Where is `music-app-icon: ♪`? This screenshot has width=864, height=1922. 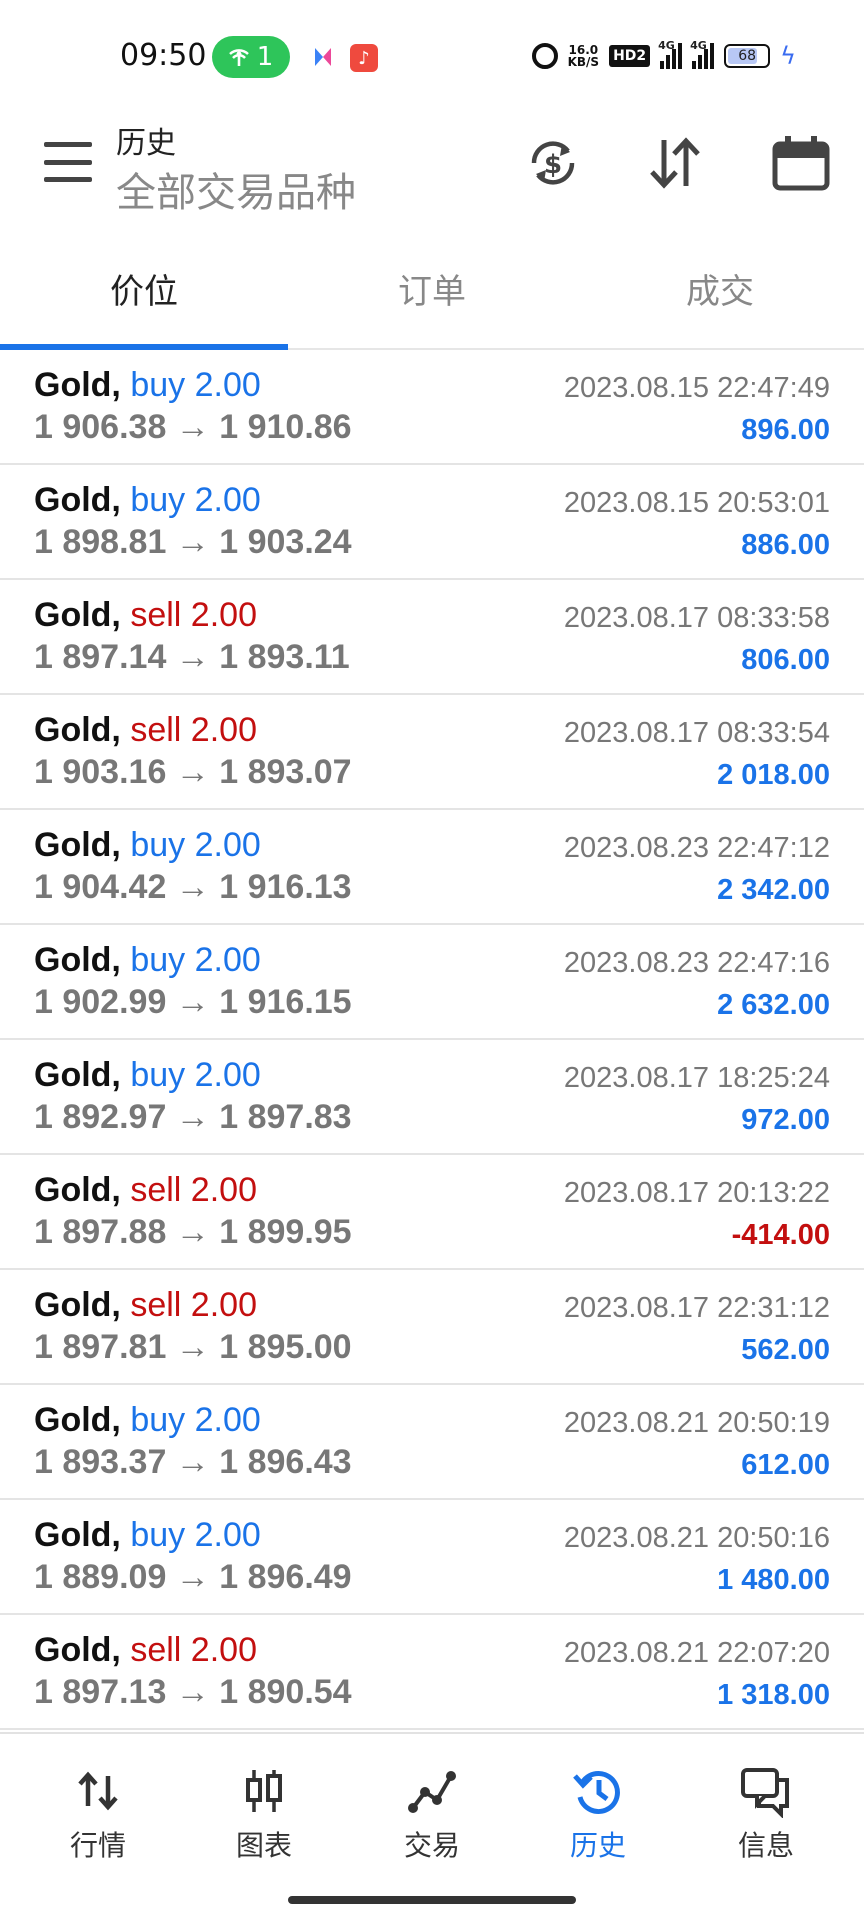 music-app-icon: ♪ is located at coordinates (364, 58).